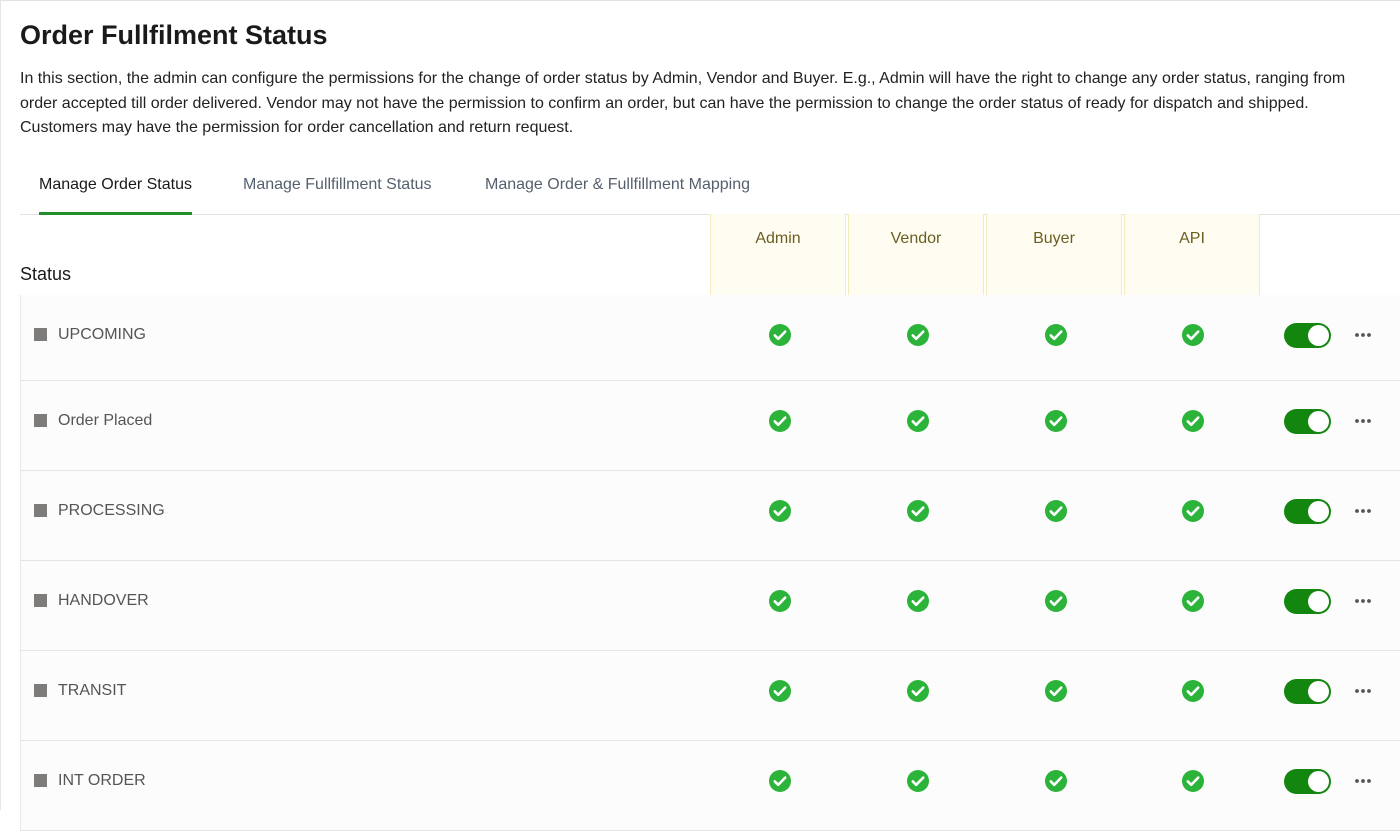 The width and height of the screenshot is (1400, 831). What do you see at coordinates (92, 690) in the screenshot?
I see `row-status-label: TRANSIT` at bounding box center [92, 690].